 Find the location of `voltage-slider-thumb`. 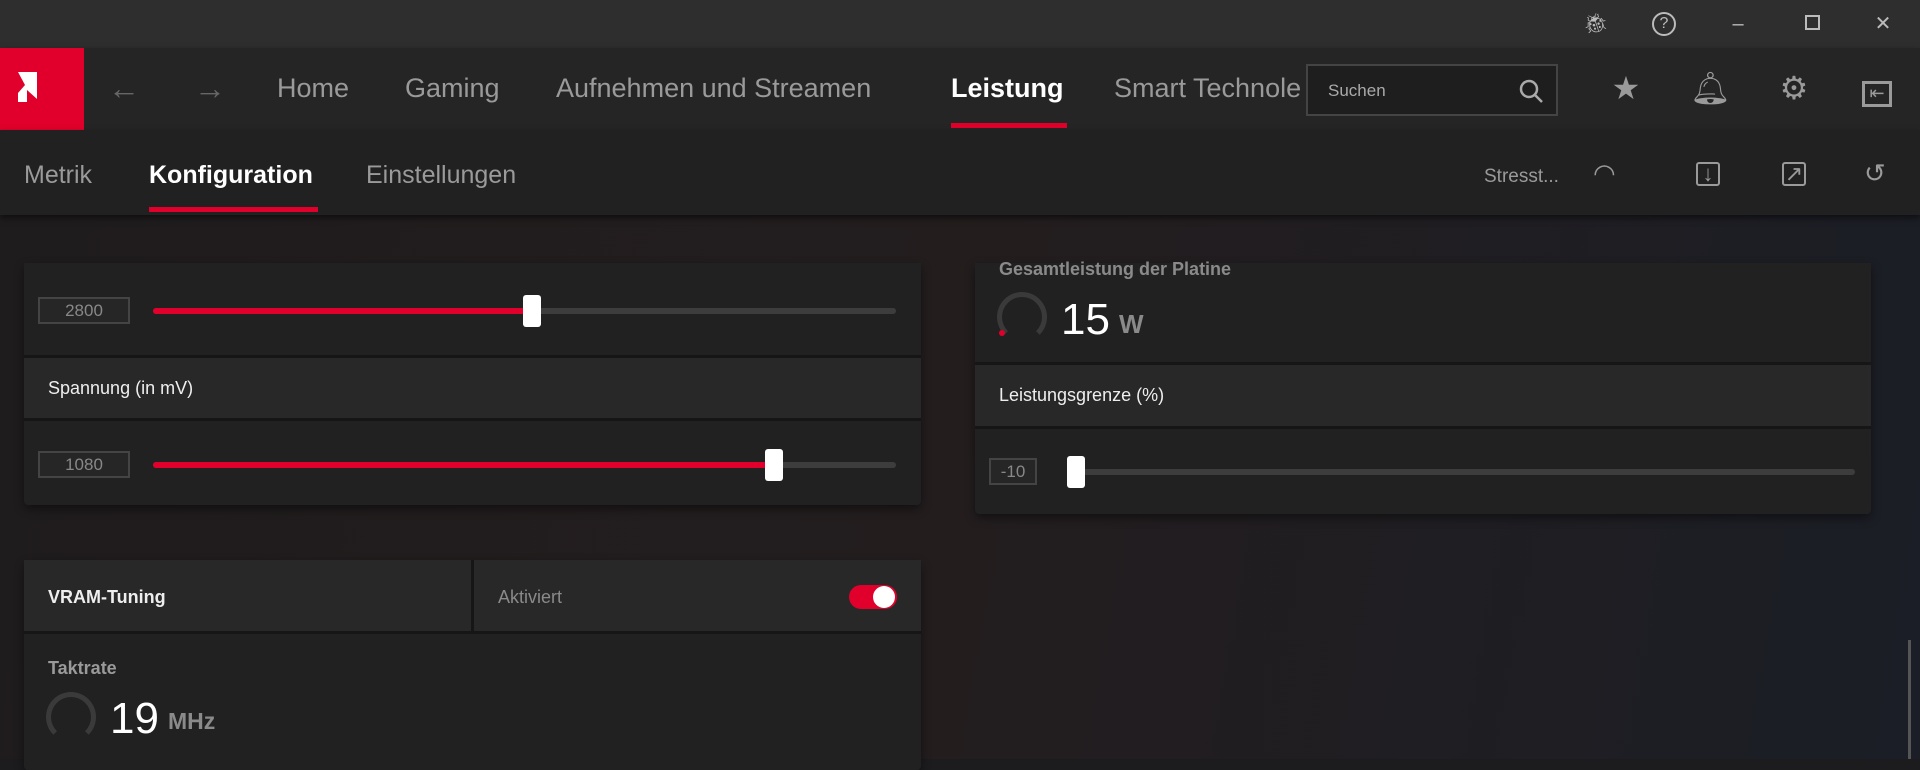

voltage-slider-thumb is located at coordinates (774, 465).